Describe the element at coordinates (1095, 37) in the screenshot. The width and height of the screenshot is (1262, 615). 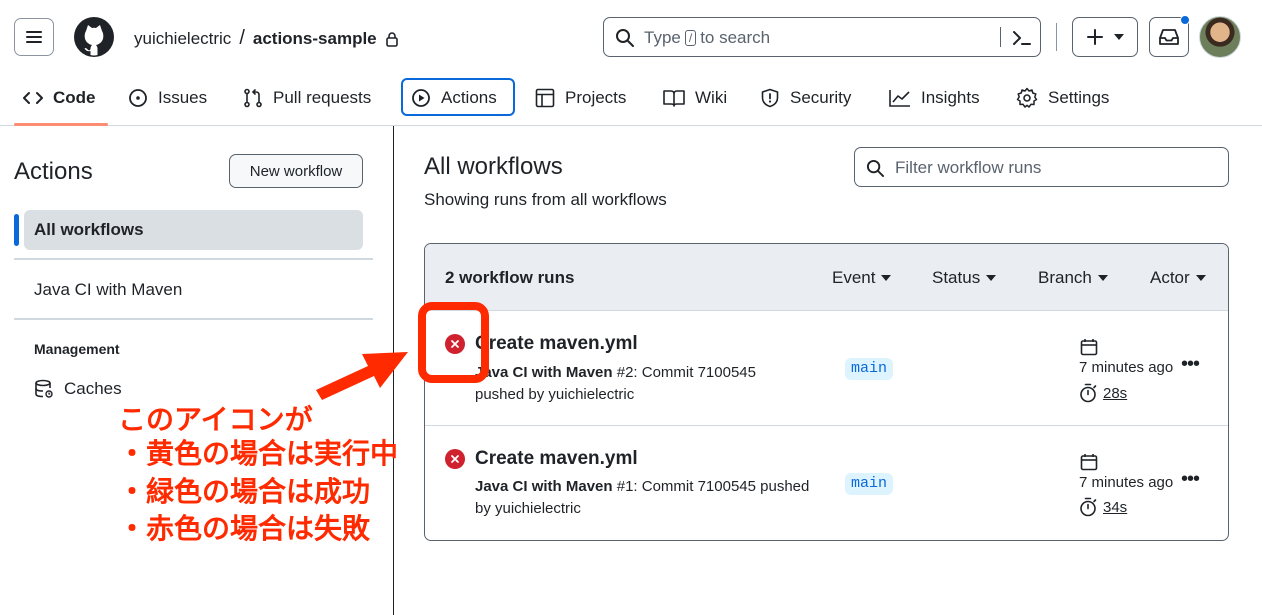
I see `plus-icon` at that location.